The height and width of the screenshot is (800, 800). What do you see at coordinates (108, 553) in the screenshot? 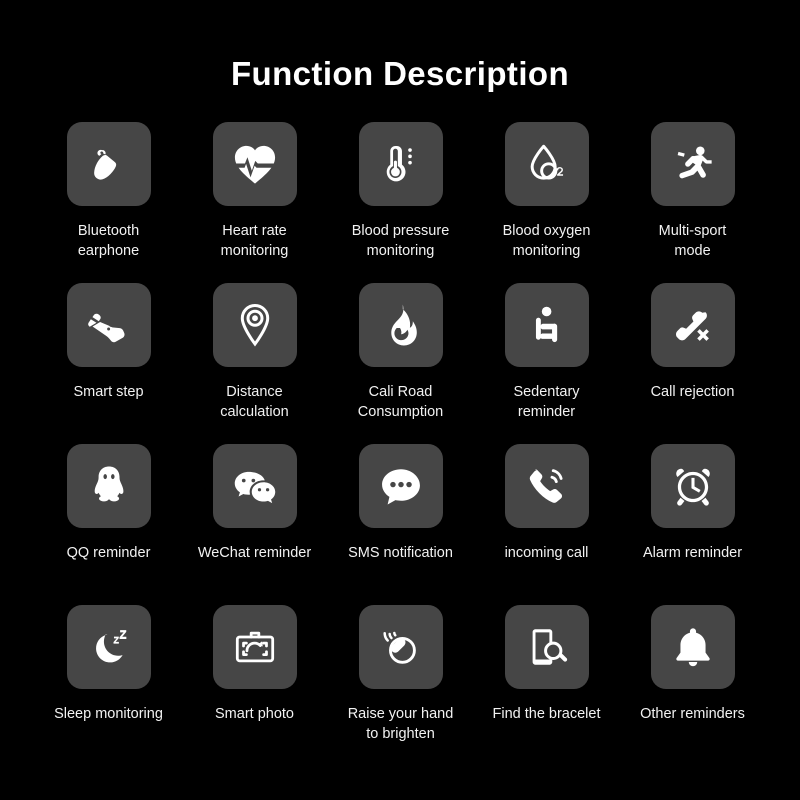
I see `feature-label: QQ reminder` at bounding box center [108, 553].